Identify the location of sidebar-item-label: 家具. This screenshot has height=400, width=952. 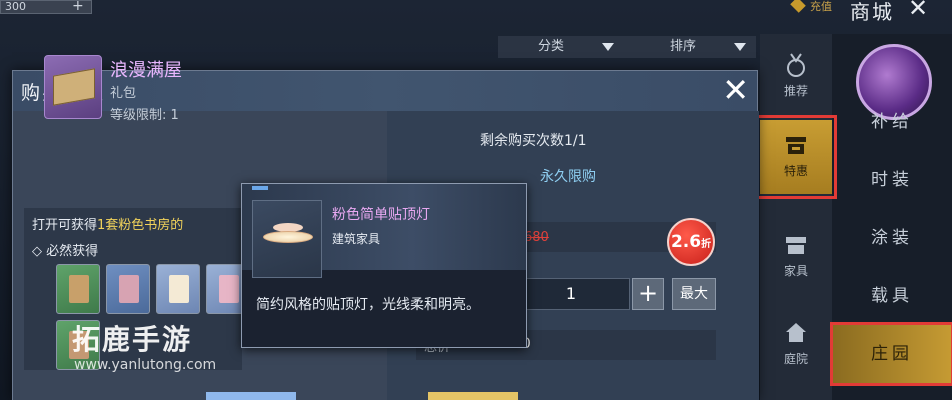
(795, 271).